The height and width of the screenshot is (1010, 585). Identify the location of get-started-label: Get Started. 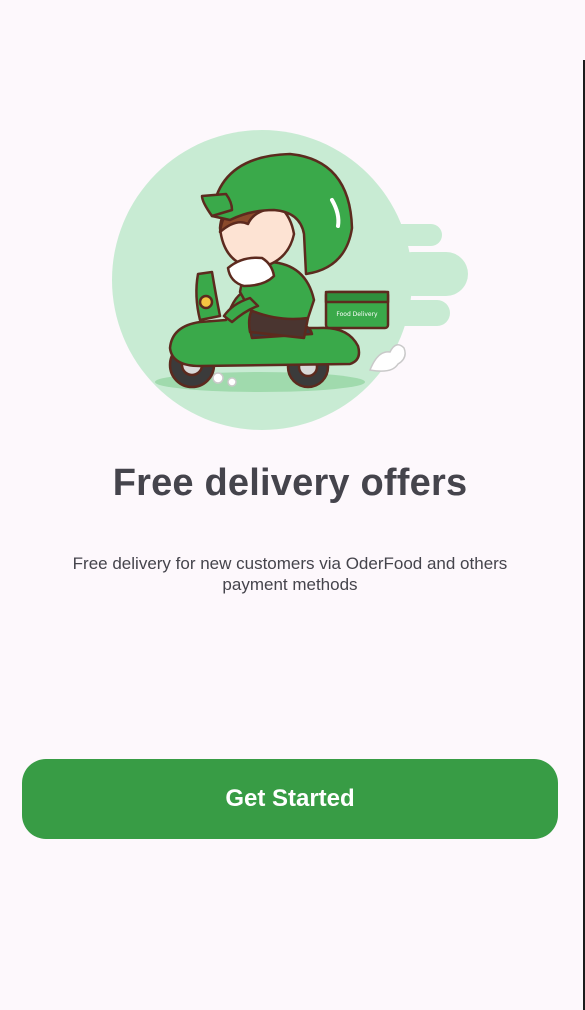
(290, 798).